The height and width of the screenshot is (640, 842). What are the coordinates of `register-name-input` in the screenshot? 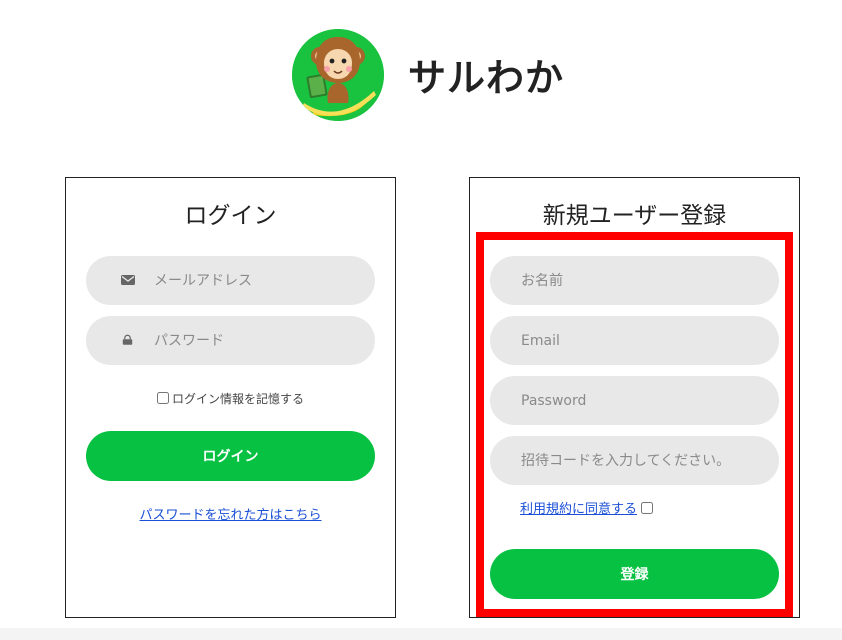 It's located at (634, 280).